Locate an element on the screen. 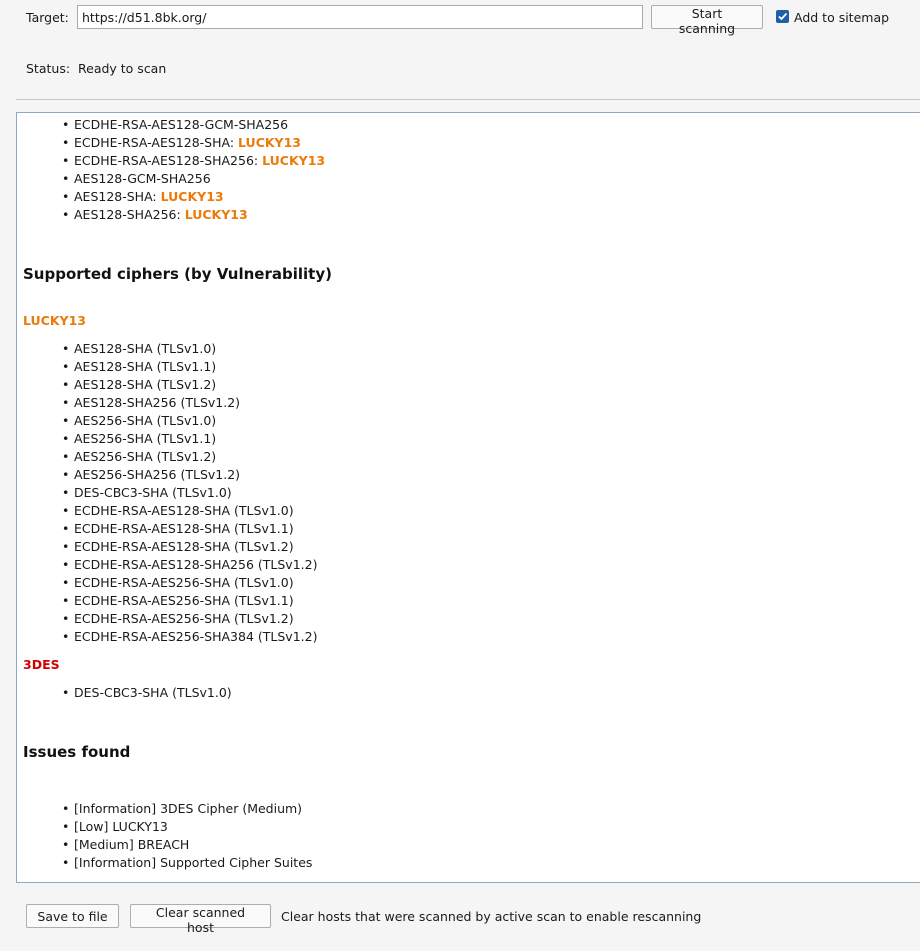 The width and height of the screenshot is (920, 951). save-to-file-button: Save to file is located at coordinates (72, 916).